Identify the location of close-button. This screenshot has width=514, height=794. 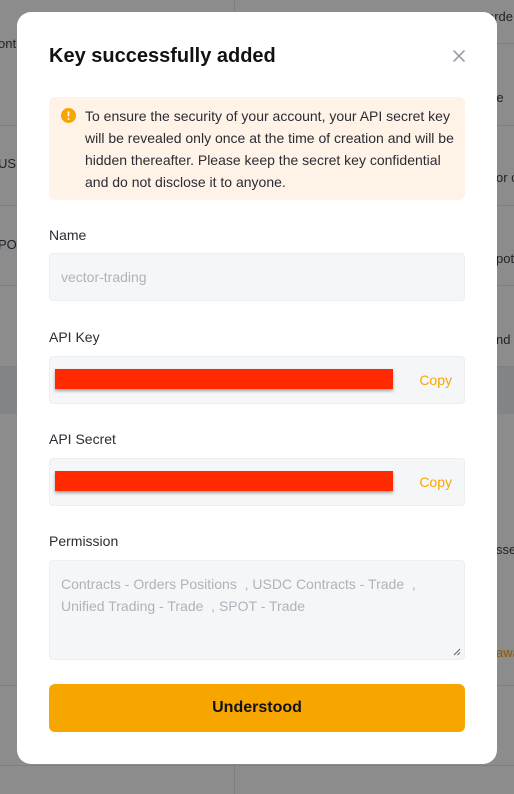
(459, 56).